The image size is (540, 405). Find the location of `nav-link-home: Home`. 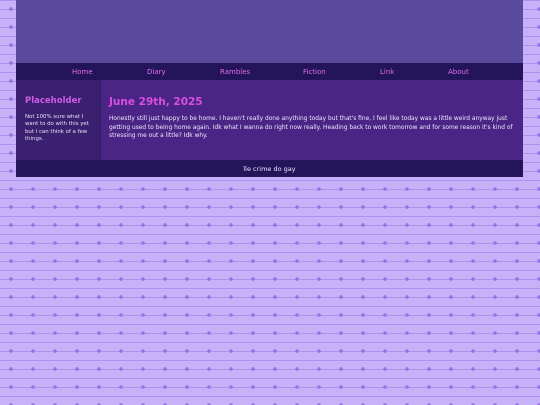

nav-link-home: Home is located at coordinates (82, 72).